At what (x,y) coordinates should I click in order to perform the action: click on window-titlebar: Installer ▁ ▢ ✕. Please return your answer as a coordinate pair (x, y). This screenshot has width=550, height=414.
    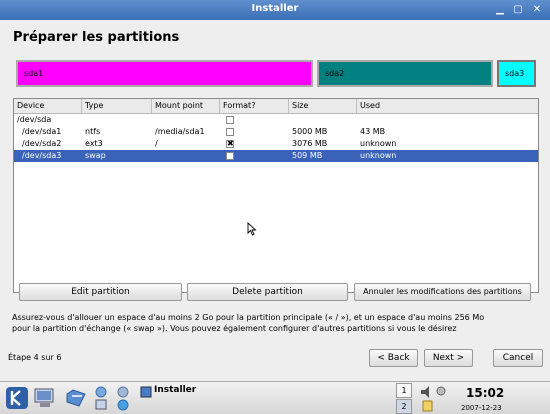
    Looking at the image, I should click on (275, 10).